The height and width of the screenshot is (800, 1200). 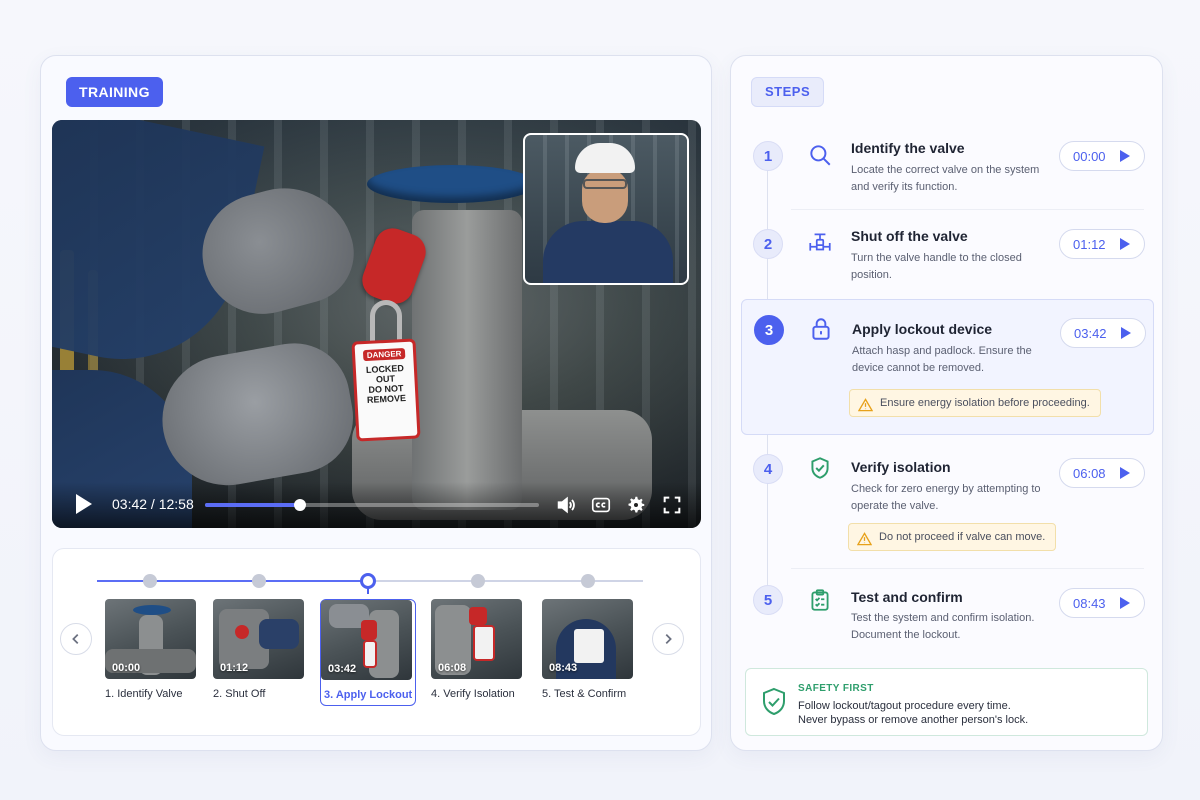 I want to click on chapter-thumbnail-1: 00:00 1. Identify Valve, so click(x=153, y=649).